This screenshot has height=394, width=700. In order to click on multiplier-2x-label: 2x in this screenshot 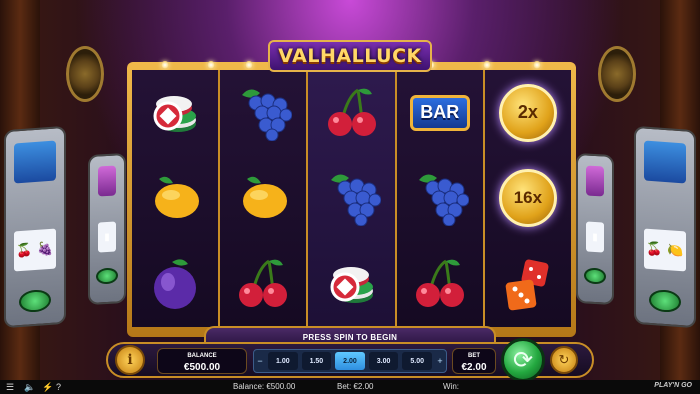, I will do `click(527, 112)`.